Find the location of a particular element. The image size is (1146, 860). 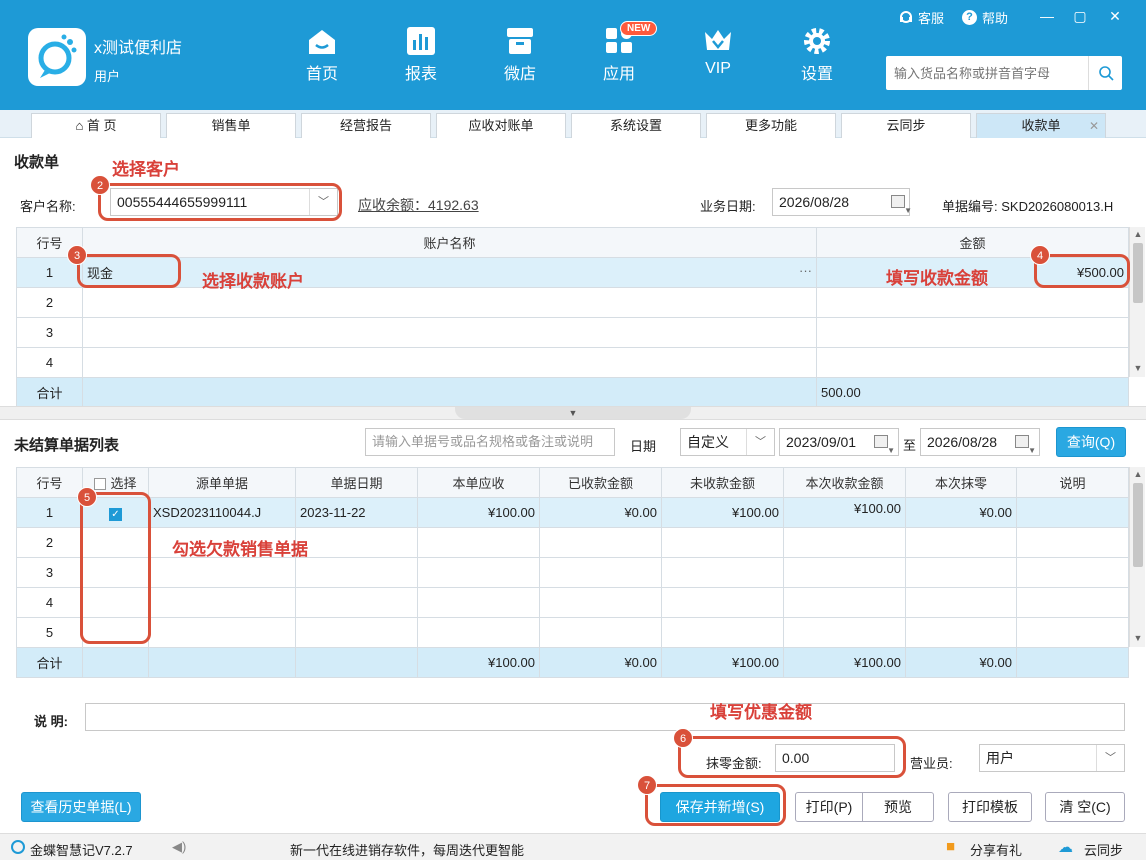

business-date-input: 2026/08/28 ▼ is located at coordinates (842, 202).